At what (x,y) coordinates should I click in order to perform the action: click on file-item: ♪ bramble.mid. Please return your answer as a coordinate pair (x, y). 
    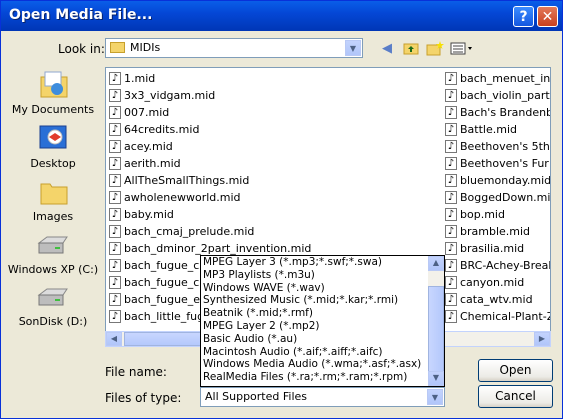
    Looking at the image, I should click on (497, 231).